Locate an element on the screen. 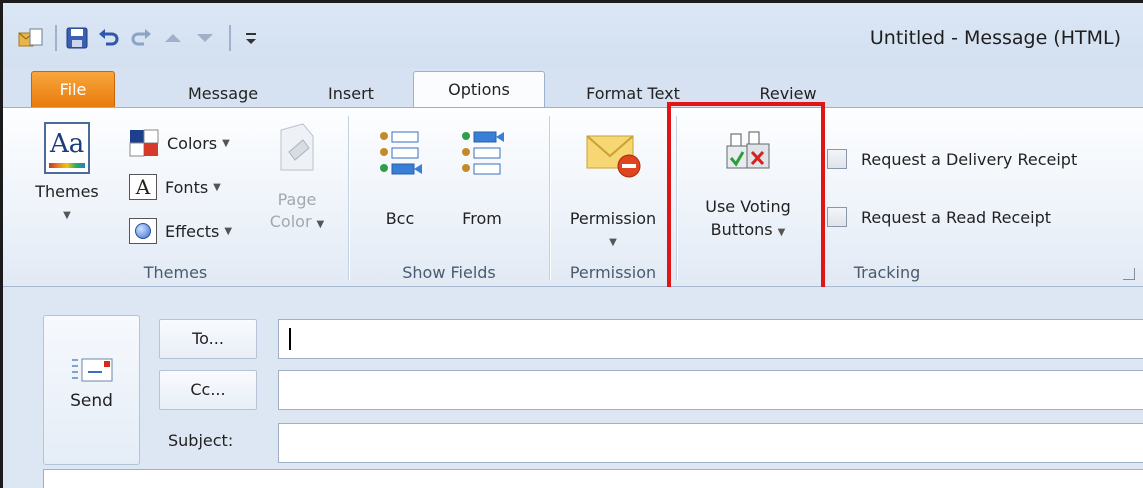 The height and width of the screenshot is (488, 1143). cc-input is located at coordinates (710, 390).